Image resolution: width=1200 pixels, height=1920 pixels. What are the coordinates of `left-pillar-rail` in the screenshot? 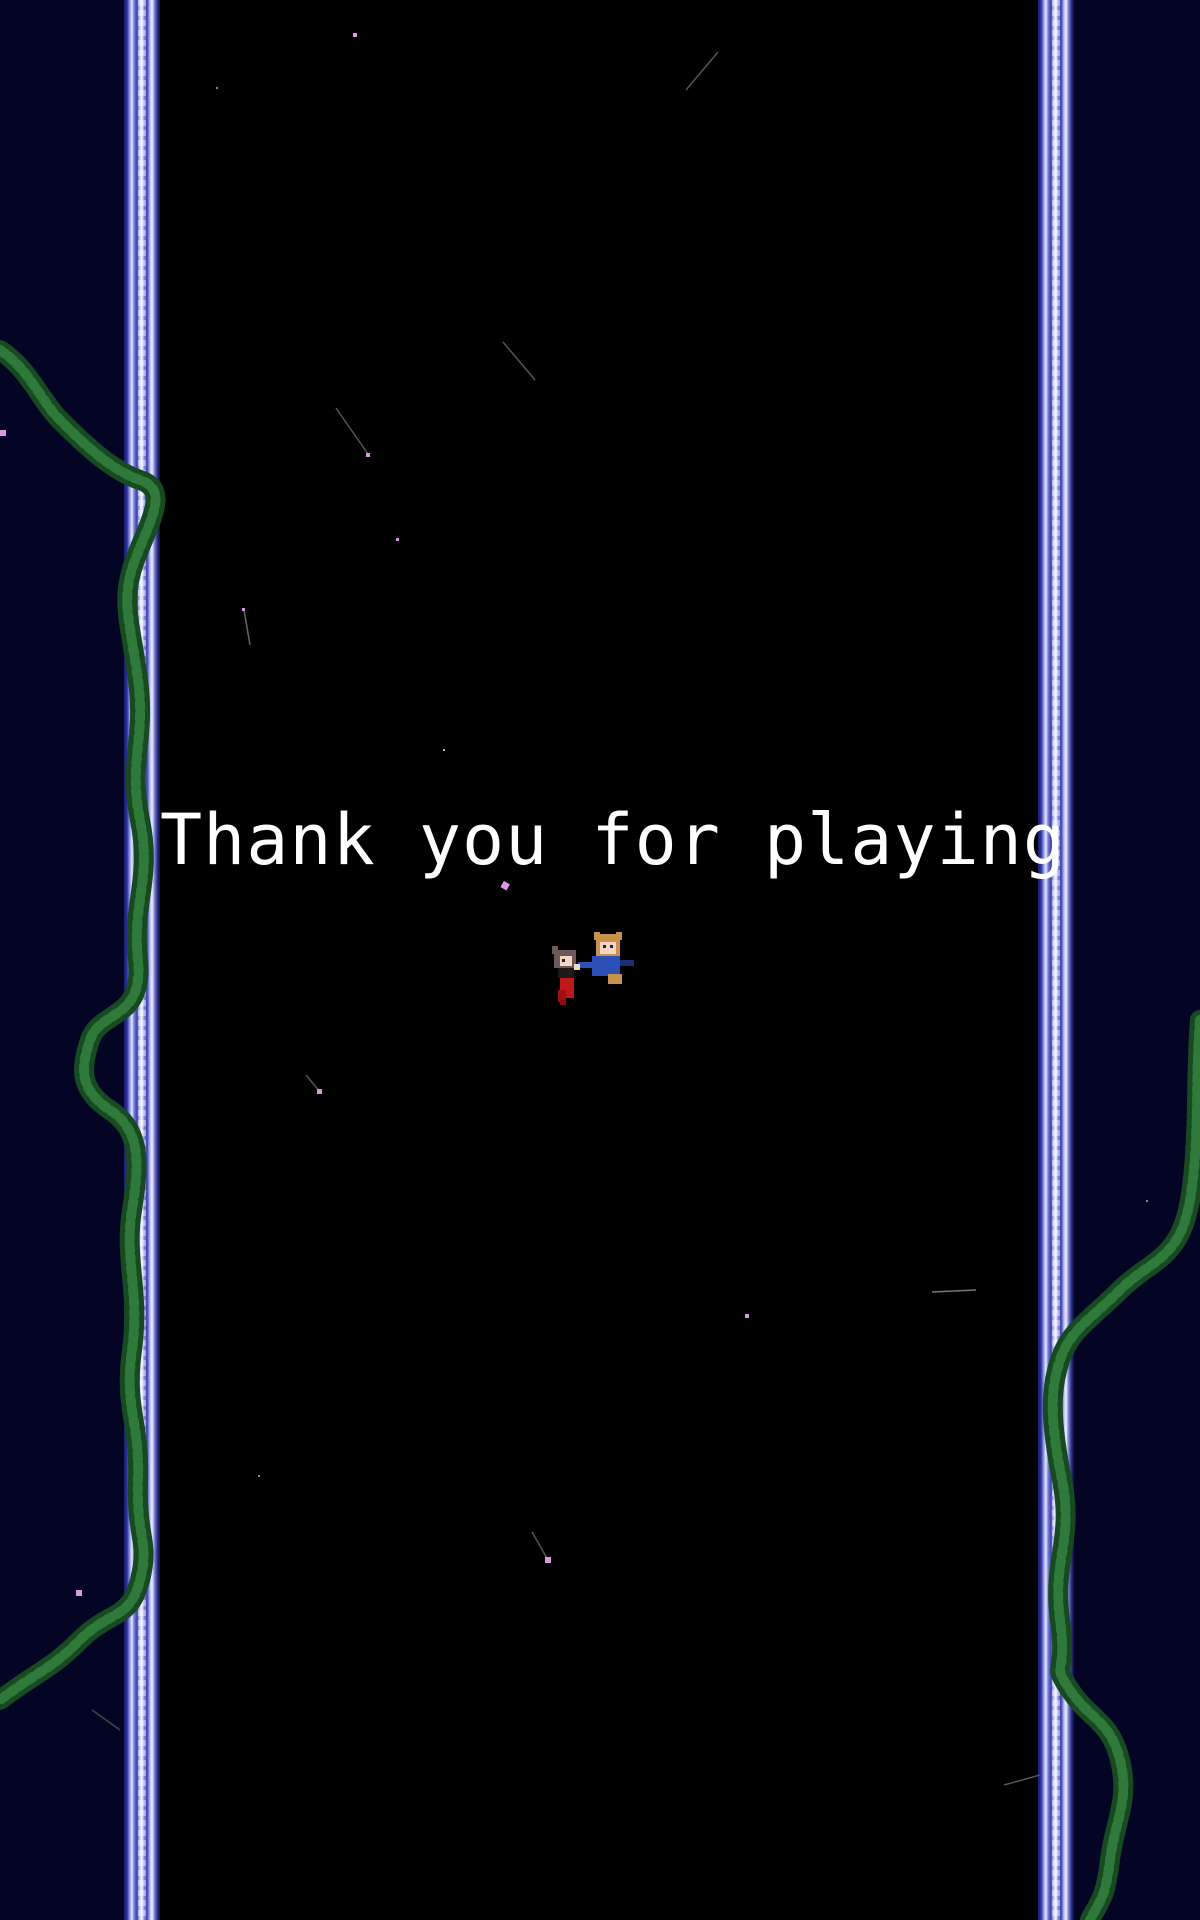 It's located at (142, 960).